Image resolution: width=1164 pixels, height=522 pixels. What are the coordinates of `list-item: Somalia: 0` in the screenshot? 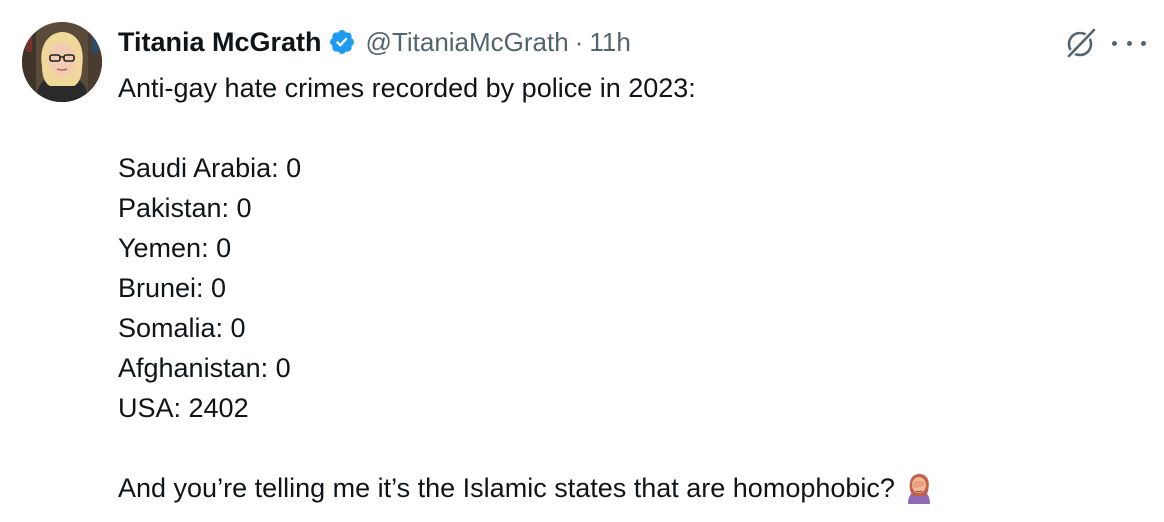 It's located at (182, 328).